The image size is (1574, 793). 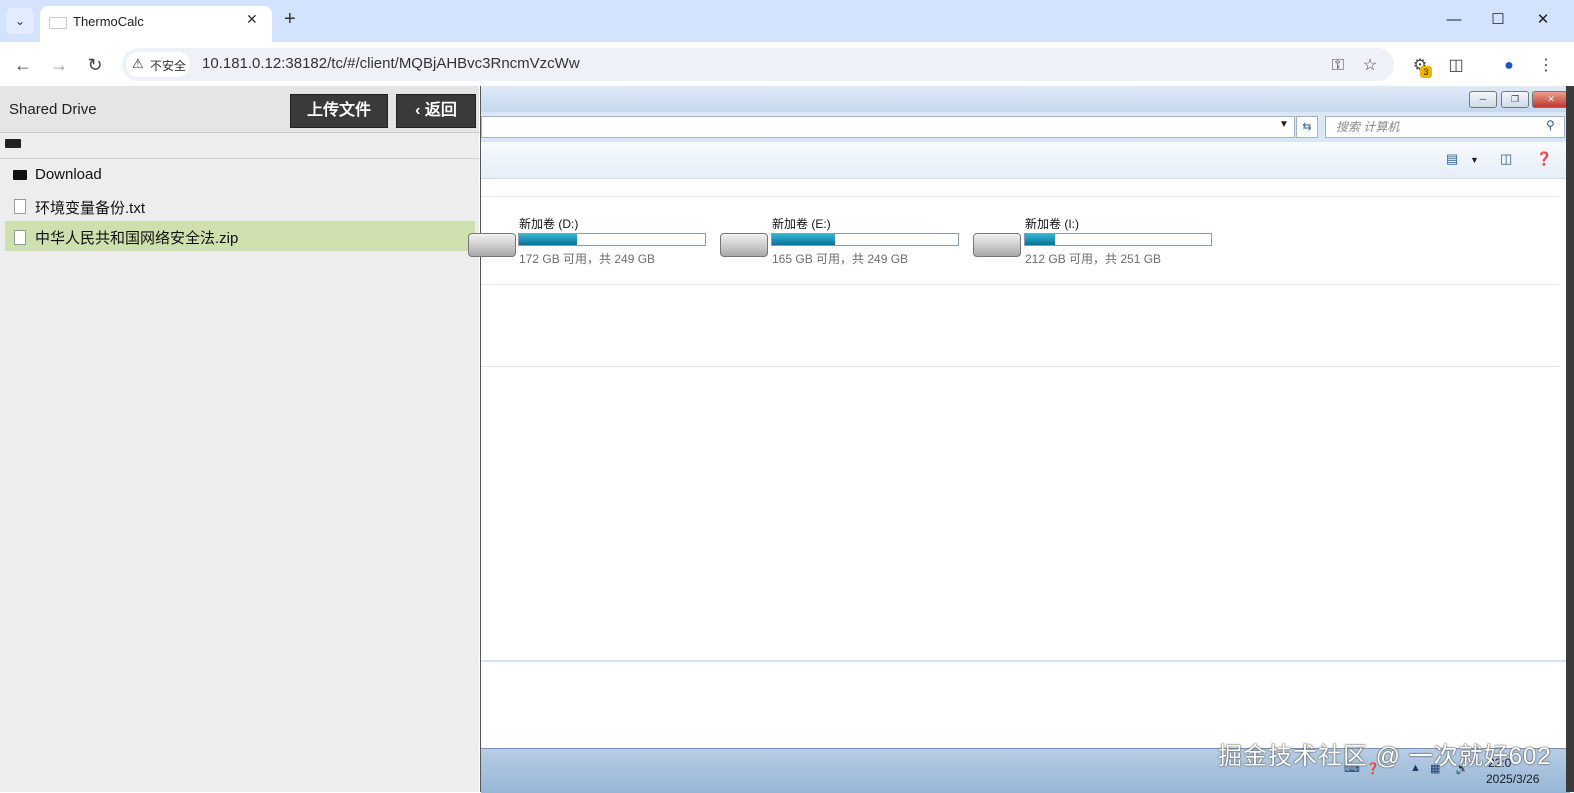 I want to click on explorer-command-bar, so click(x=1025, y=160).